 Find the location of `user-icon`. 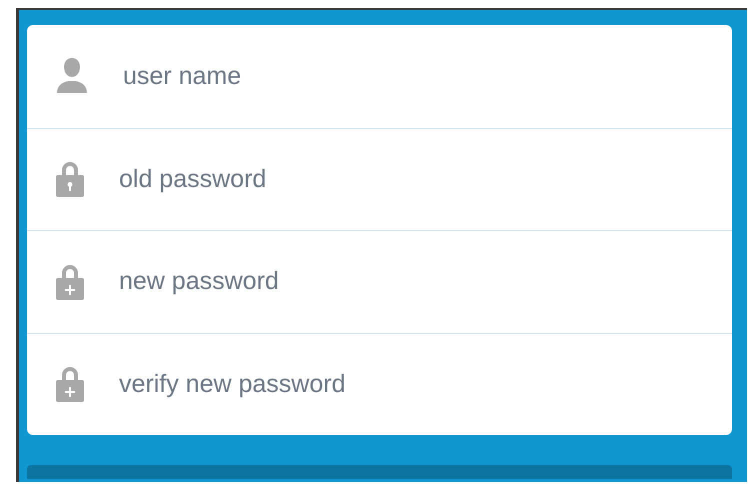

user-icon is located at coordinates (72, 76).